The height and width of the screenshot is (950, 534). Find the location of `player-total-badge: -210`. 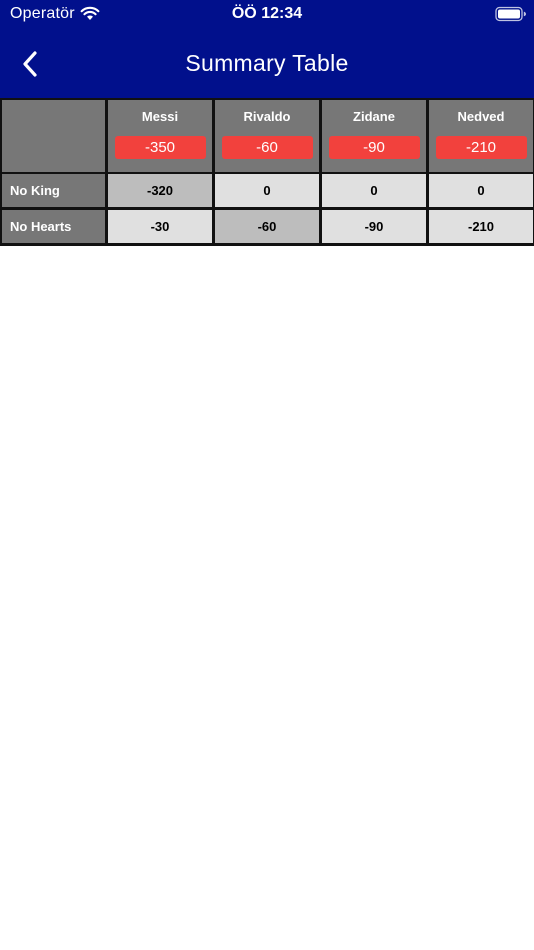

player-total-badge: -210 is located at coordinates (481, 147).